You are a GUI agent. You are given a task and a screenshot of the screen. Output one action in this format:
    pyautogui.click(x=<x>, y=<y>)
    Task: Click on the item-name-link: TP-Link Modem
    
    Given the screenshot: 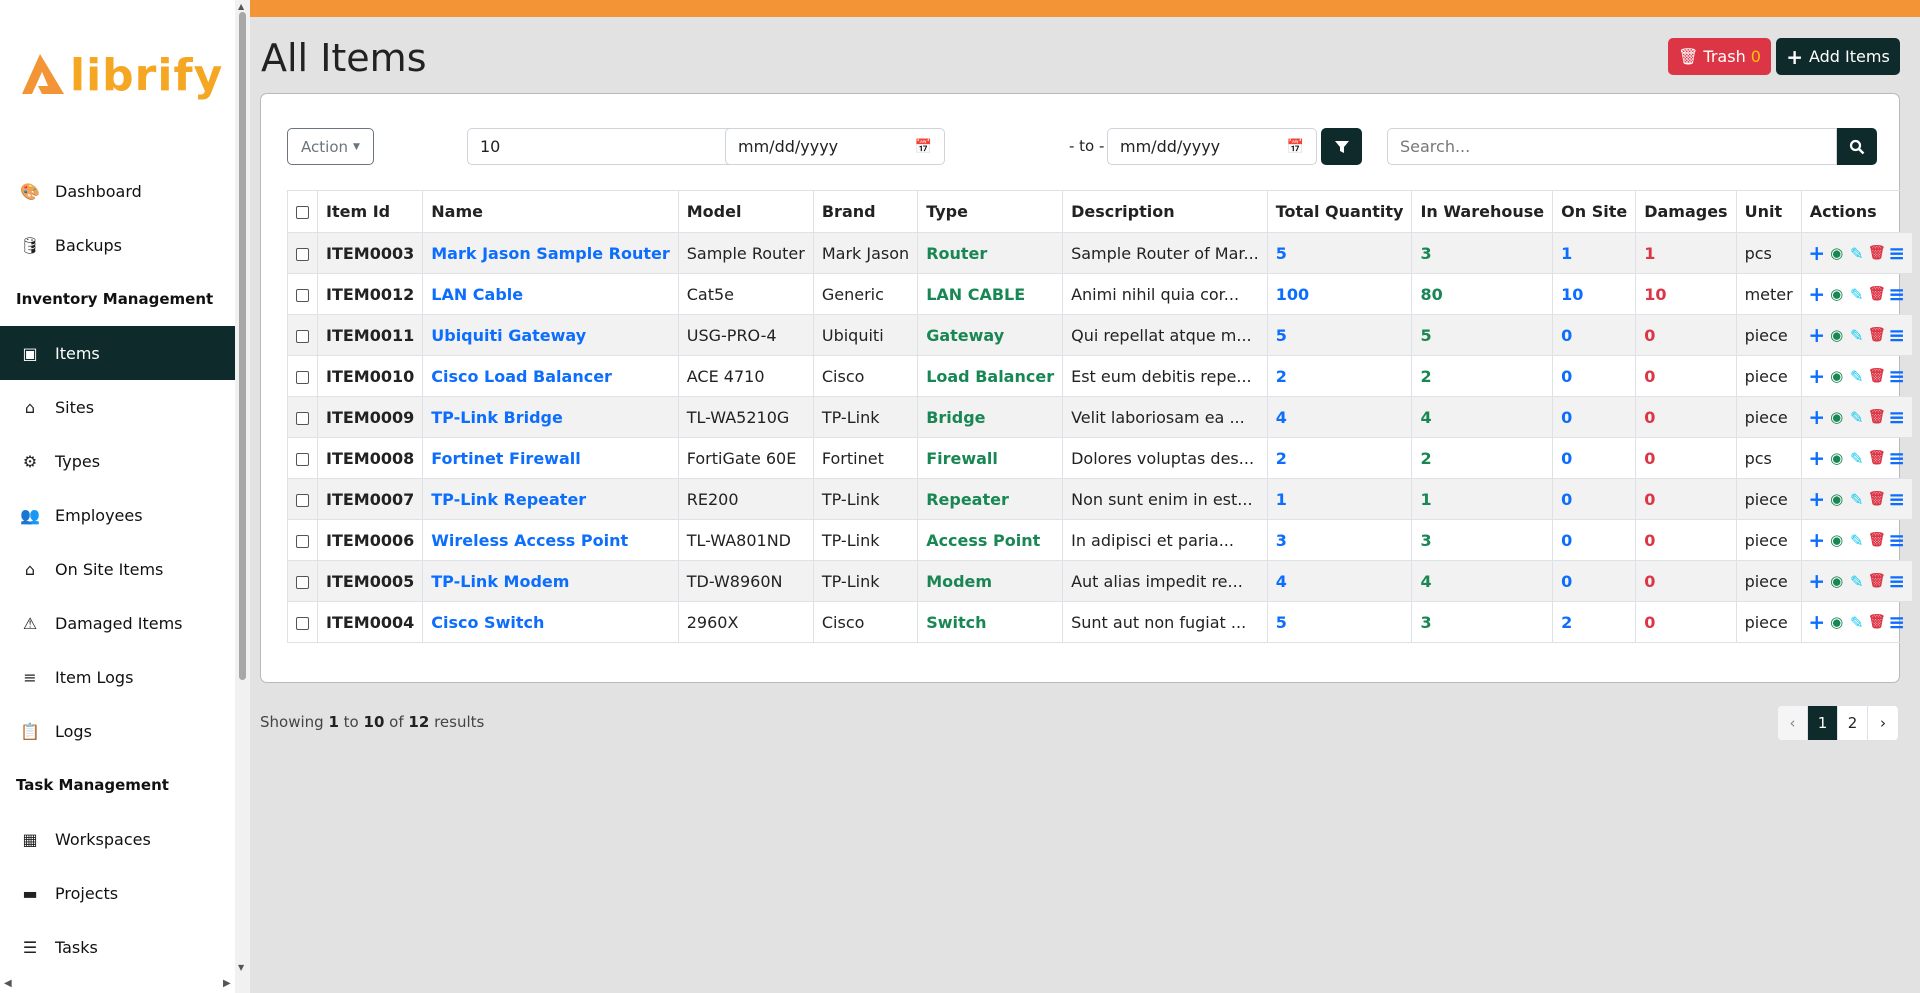 What is the action you would take?
    pyautogui.click(x=550, y=581)
    